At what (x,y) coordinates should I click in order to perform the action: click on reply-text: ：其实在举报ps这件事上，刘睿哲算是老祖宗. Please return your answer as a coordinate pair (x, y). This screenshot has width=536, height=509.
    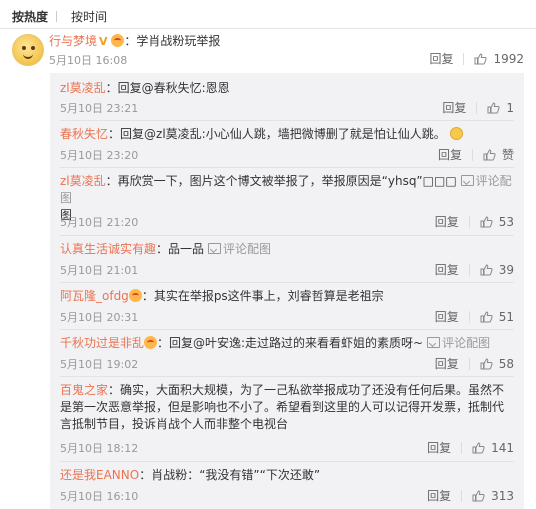
    Looking at the image, I should click on (262, 296).